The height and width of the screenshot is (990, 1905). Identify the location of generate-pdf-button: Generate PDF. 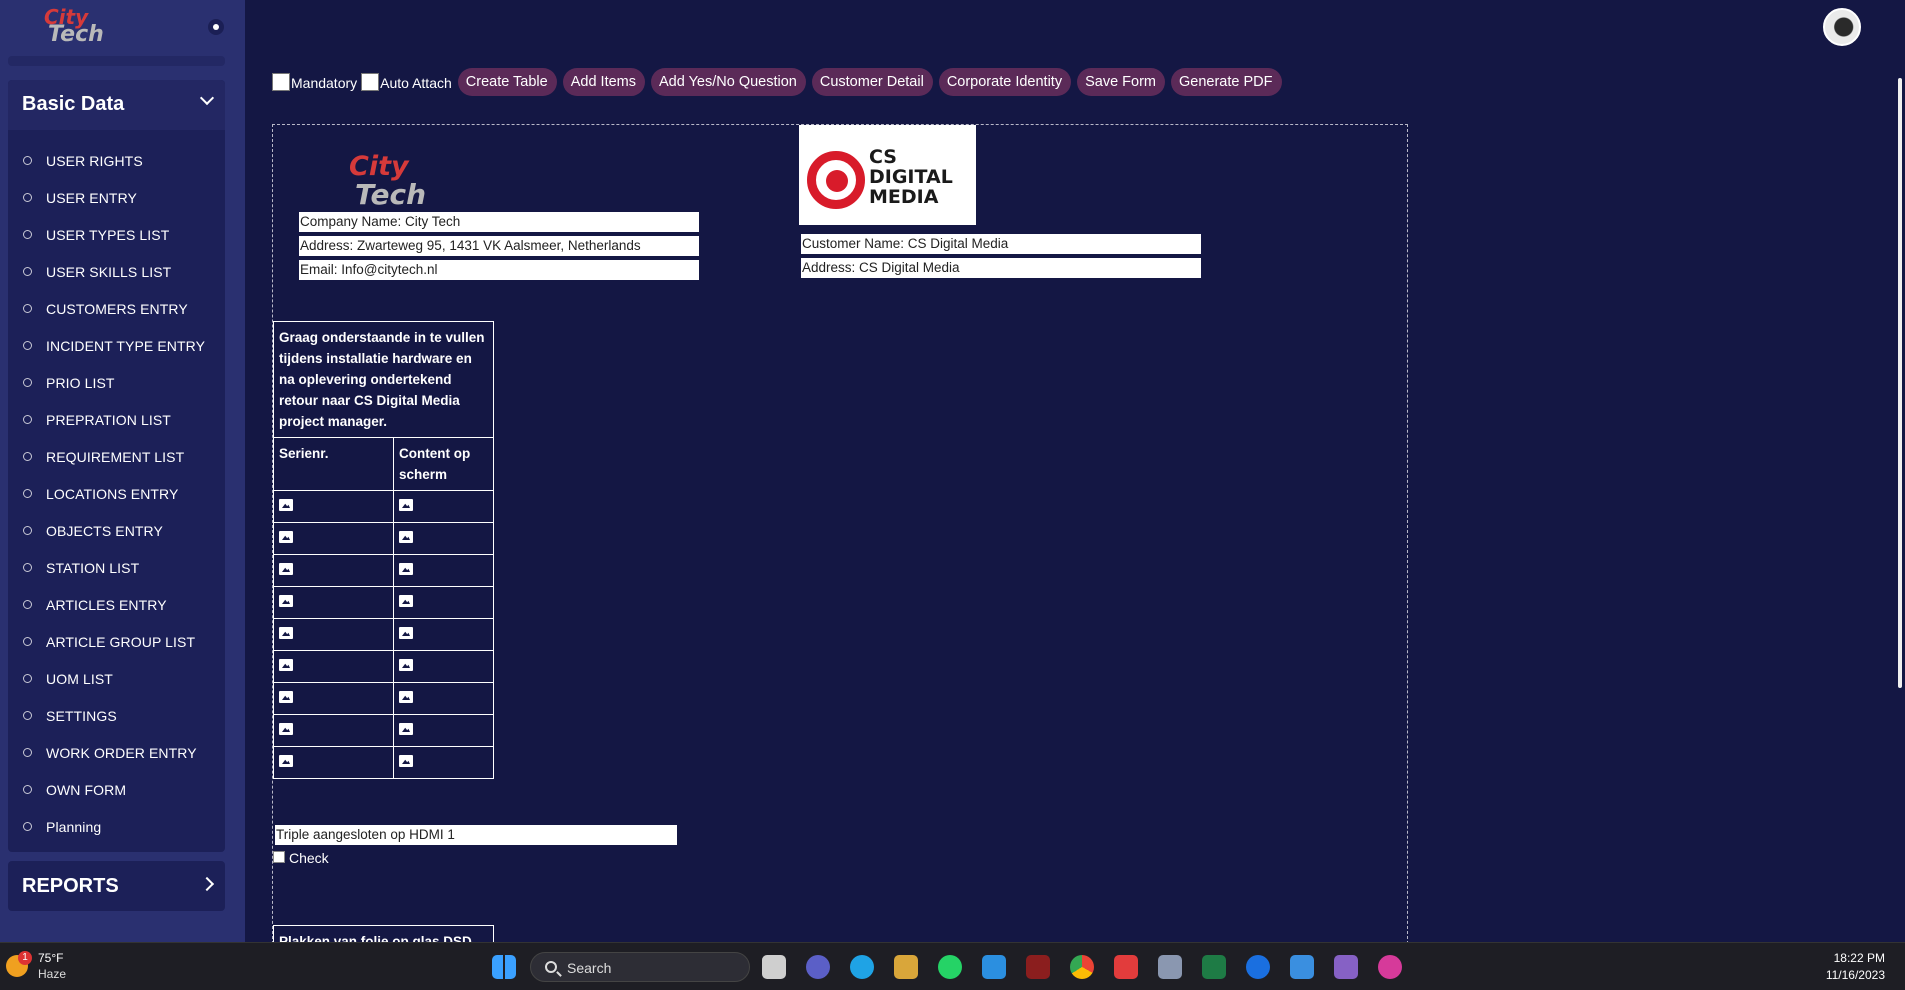
(1226, 82).